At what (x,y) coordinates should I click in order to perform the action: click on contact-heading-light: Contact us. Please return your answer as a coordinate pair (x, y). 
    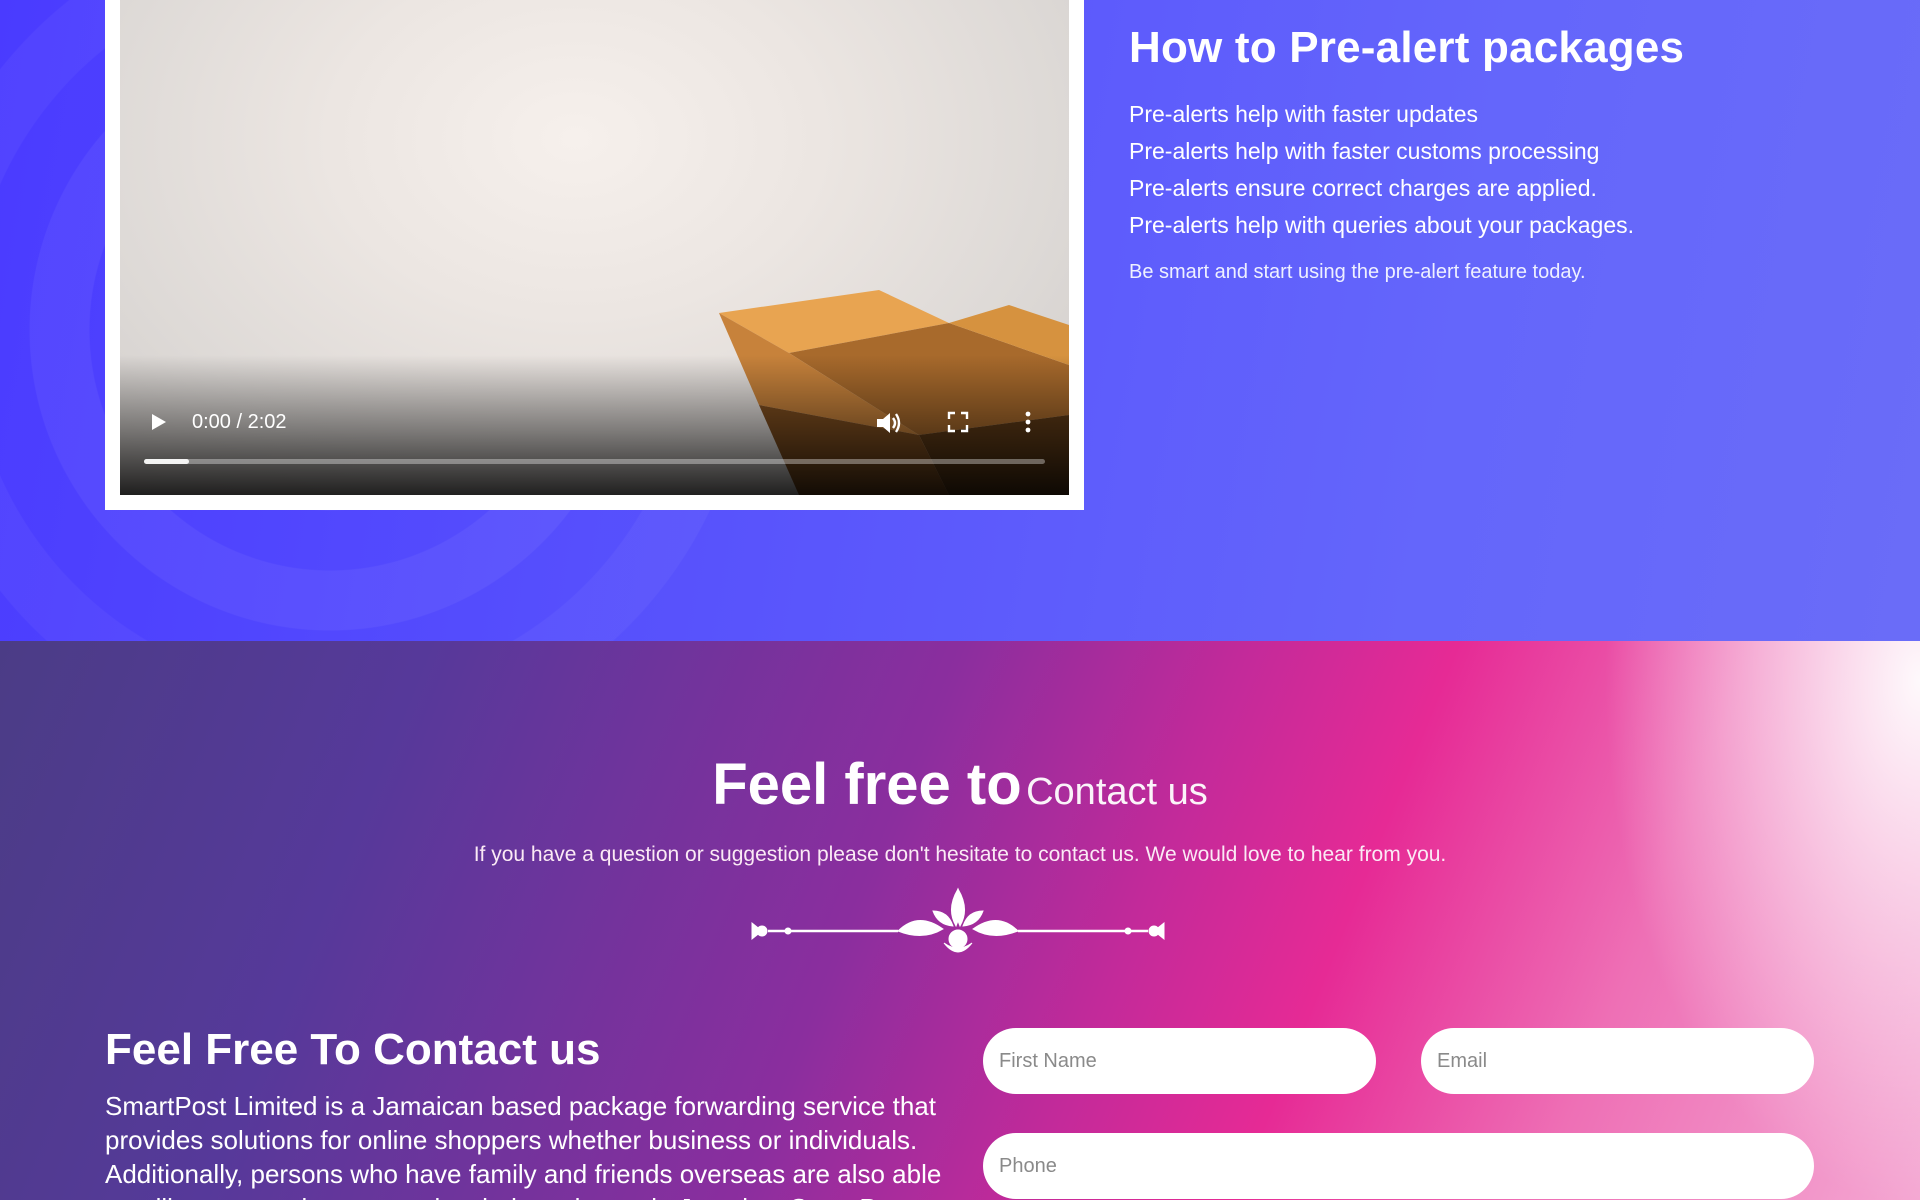
    Looking at the image, I should click on (1117, 792).